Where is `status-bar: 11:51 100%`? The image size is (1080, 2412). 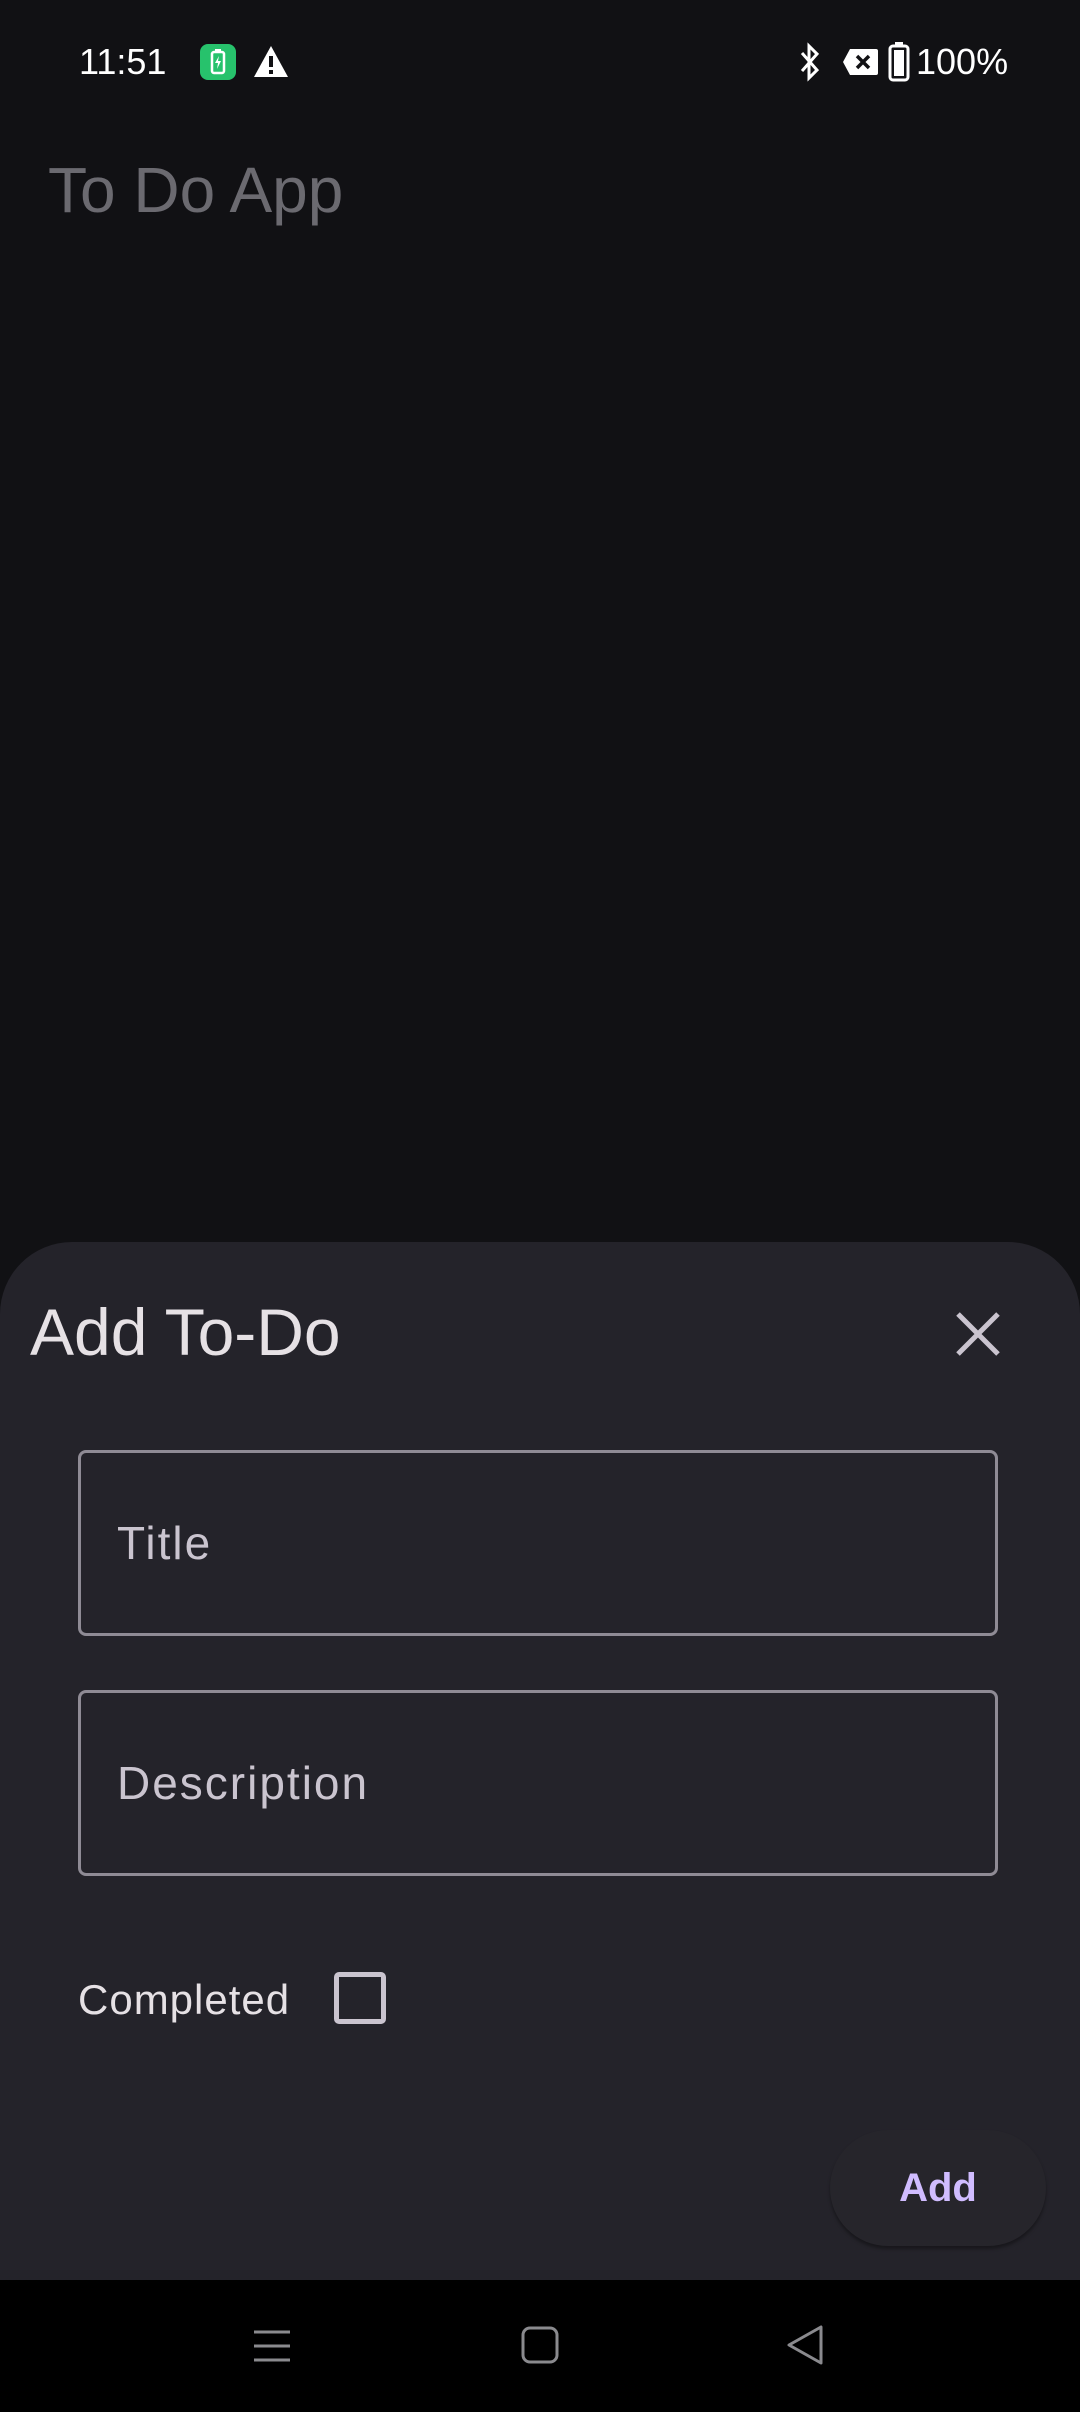
status-bar: 11:51 100% is located at coordinates (540, 63).